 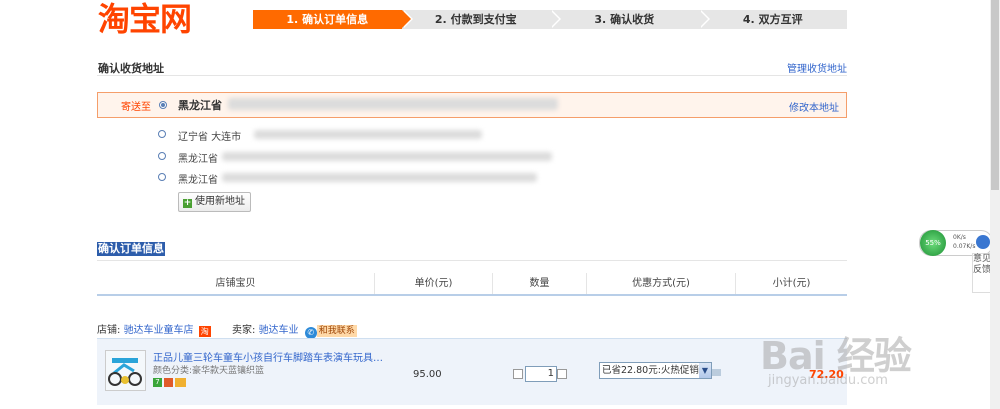 I want to click on plus-icon: +, so click(x=187, y=203).